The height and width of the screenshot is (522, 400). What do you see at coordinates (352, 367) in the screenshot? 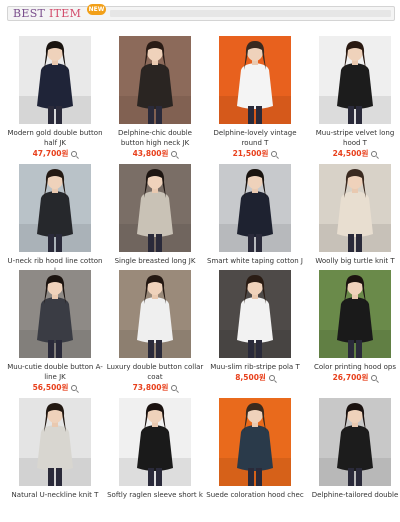
I see `product-name: Color printing hood ops` at bounding box center [352, 367].